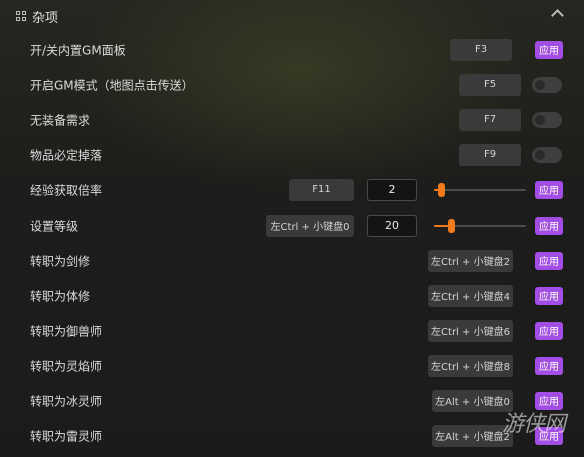  I want to click on option-label: 开/关内置GM面板, so click(78, 50).